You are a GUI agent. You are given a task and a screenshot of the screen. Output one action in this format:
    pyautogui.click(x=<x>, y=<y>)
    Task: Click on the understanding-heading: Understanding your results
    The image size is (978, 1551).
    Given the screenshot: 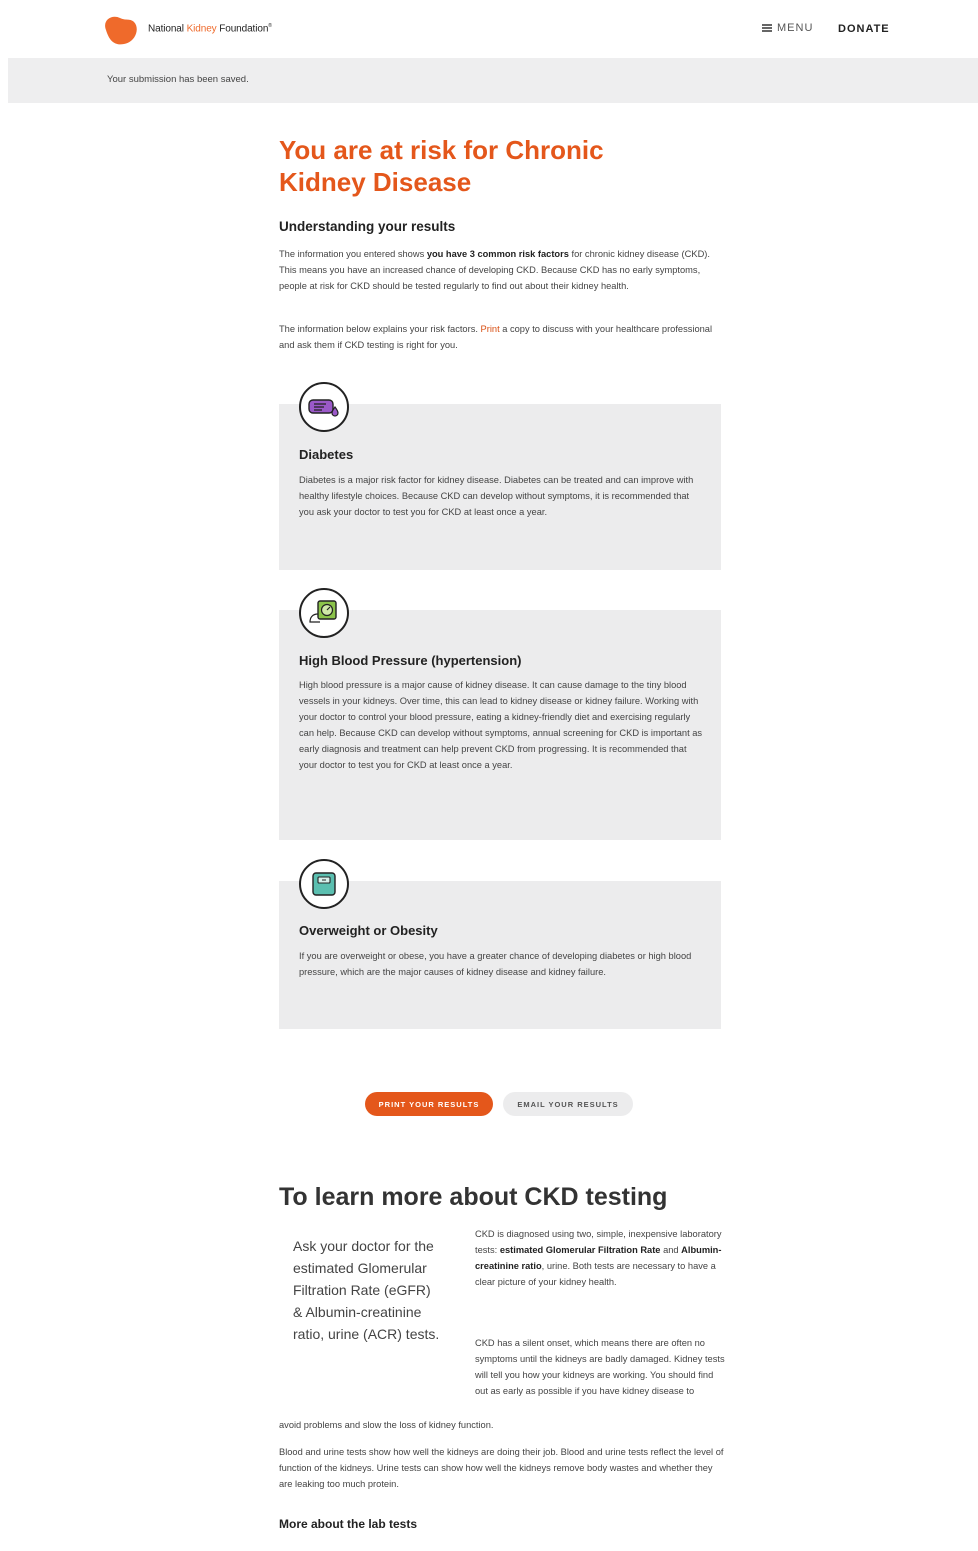 What is the action you would take?
    pyautogui.click(x=367, y=226)
    